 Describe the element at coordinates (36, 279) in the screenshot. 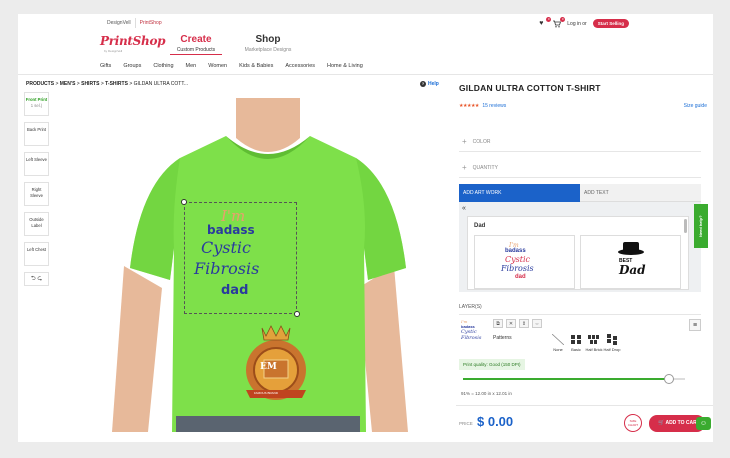

I see `undo-redo-buttons: ⮌ ⮎` at that location.